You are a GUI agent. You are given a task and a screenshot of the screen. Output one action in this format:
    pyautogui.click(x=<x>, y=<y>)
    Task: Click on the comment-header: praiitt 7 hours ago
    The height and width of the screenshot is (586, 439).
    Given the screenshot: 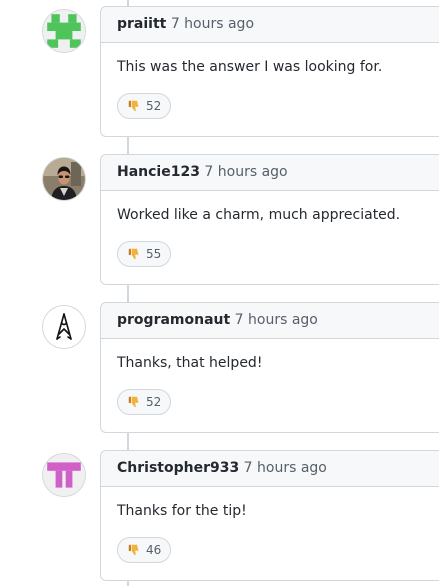 What is the action you would take?
    pyautogui.click(x=270, y=25)
    